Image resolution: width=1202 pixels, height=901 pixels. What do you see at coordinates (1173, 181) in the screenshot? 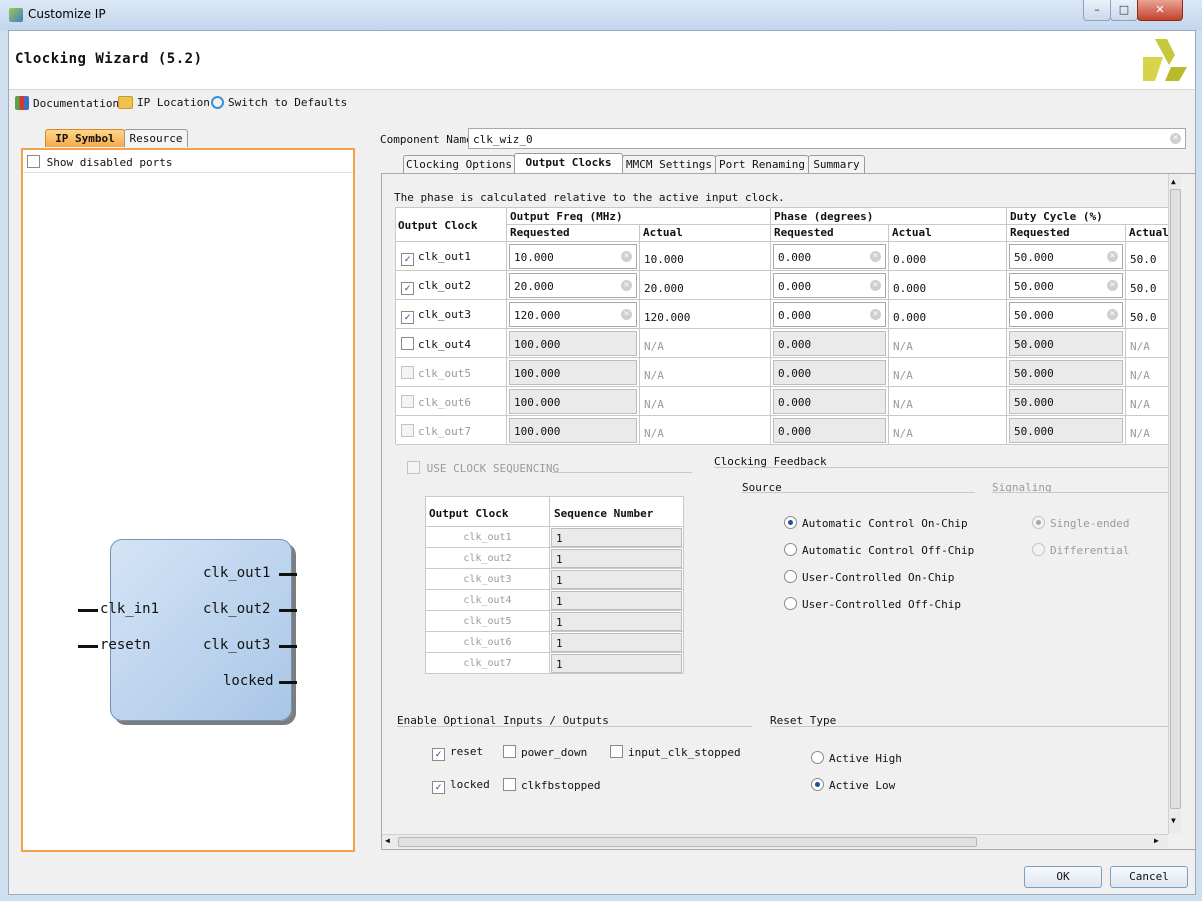
I see `scroll-up-icon: ▲` at bounding box center [1173, 181].